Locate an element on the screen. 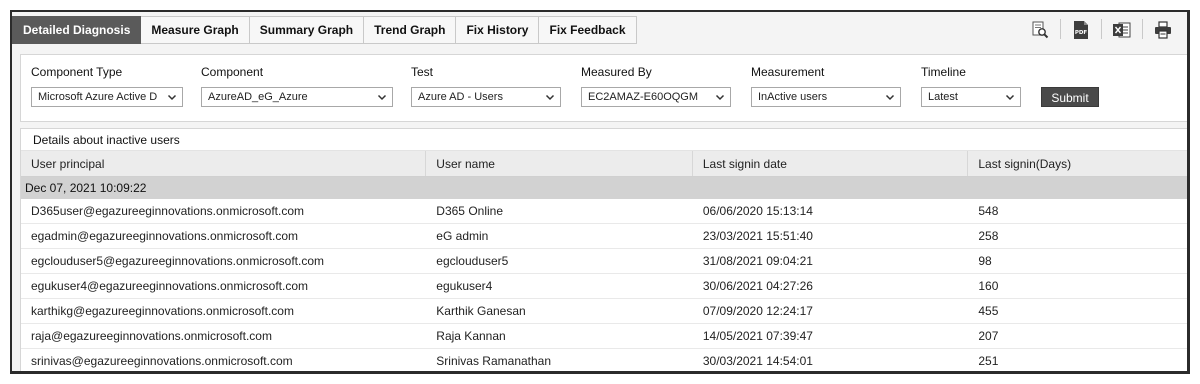 This screenshot has height=384, width=1200. timeline-select: Latest is located at coordinates (971, 97).